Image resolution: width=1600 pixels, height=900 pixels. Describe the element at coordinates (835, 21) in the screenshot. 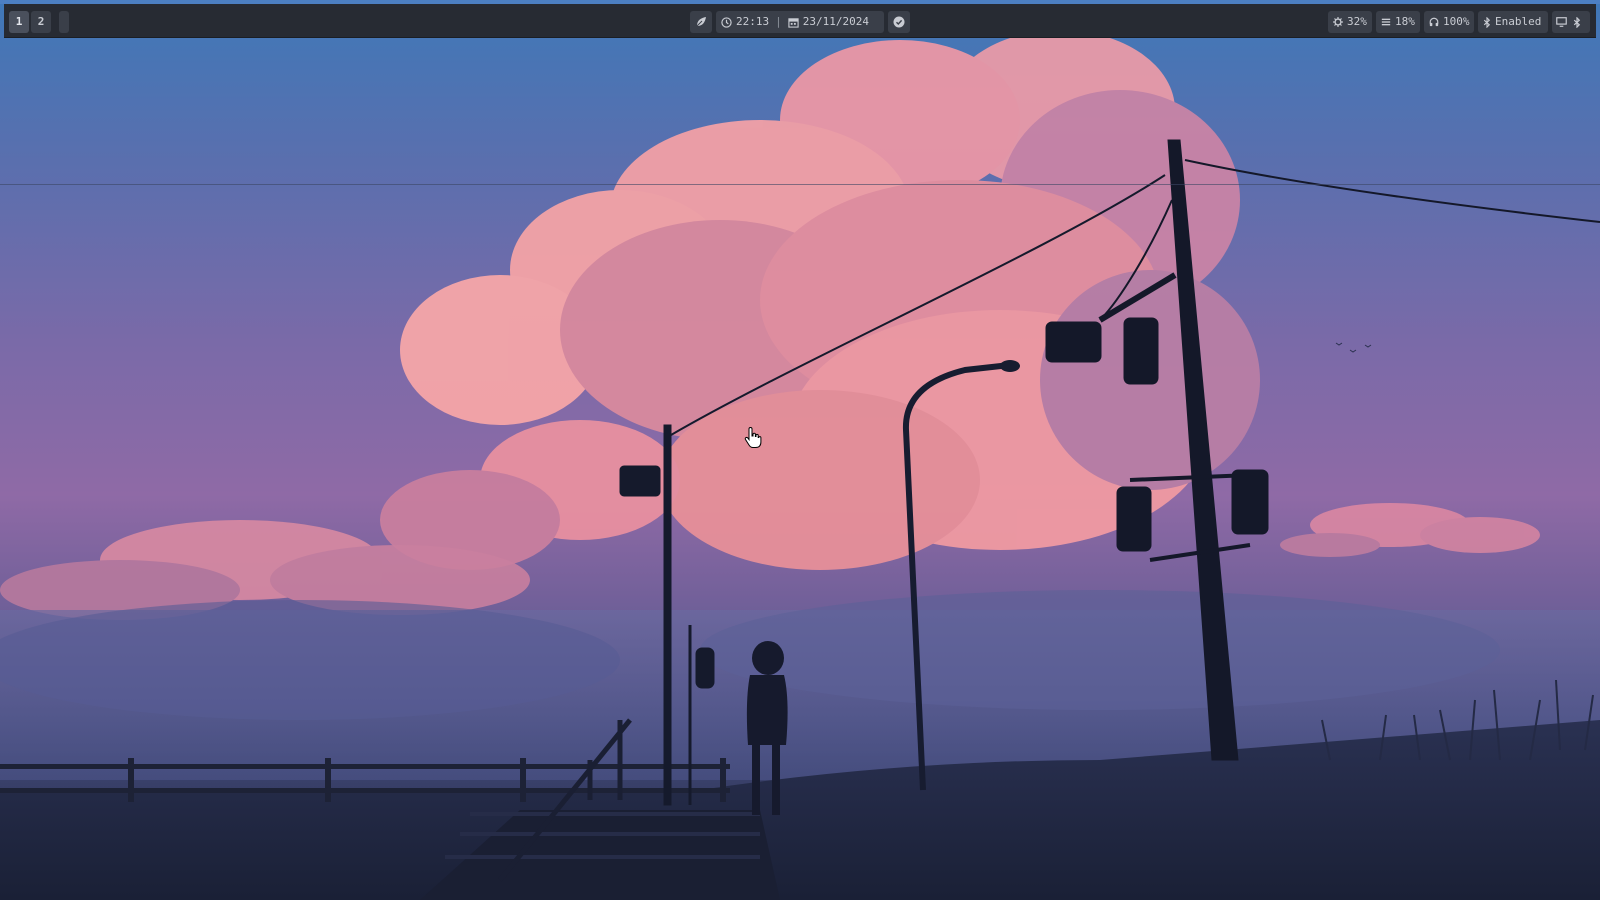

I see `date-value: 23/11/2024` at that location.